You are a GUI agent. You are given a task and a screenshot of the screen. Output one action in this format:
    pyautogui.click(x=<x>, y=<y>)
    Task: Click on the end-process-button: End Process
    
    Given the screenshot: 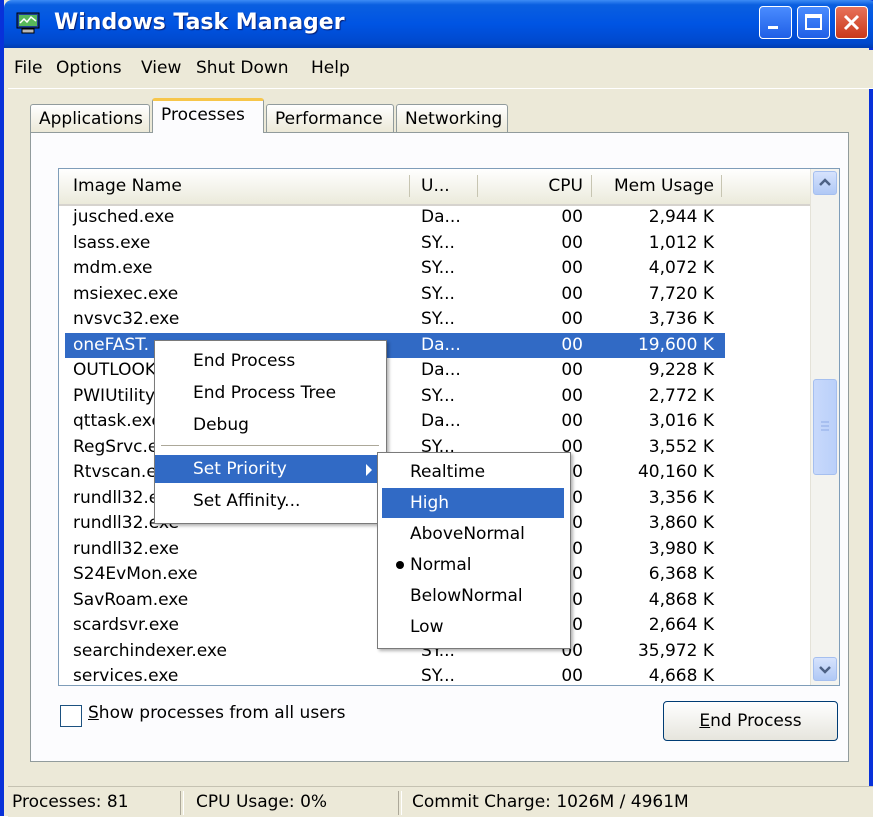 What is the action you would take?
    pyautogui.click(x=750, y=721)
    